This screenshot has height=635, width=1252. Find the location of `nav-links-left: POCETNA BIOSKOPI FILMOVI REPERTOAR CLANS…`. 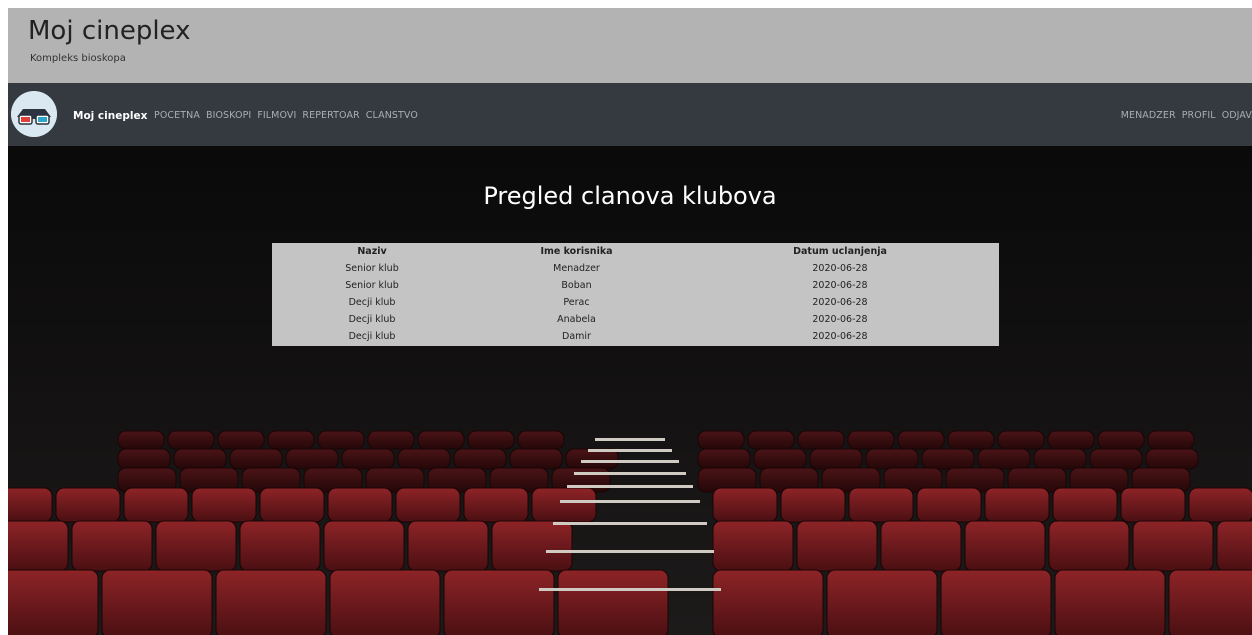

nav-links-left: POCETNA BIOSKOPI FILMOVI REPERTOAR CLANS… is located at coordinates (286, 115).